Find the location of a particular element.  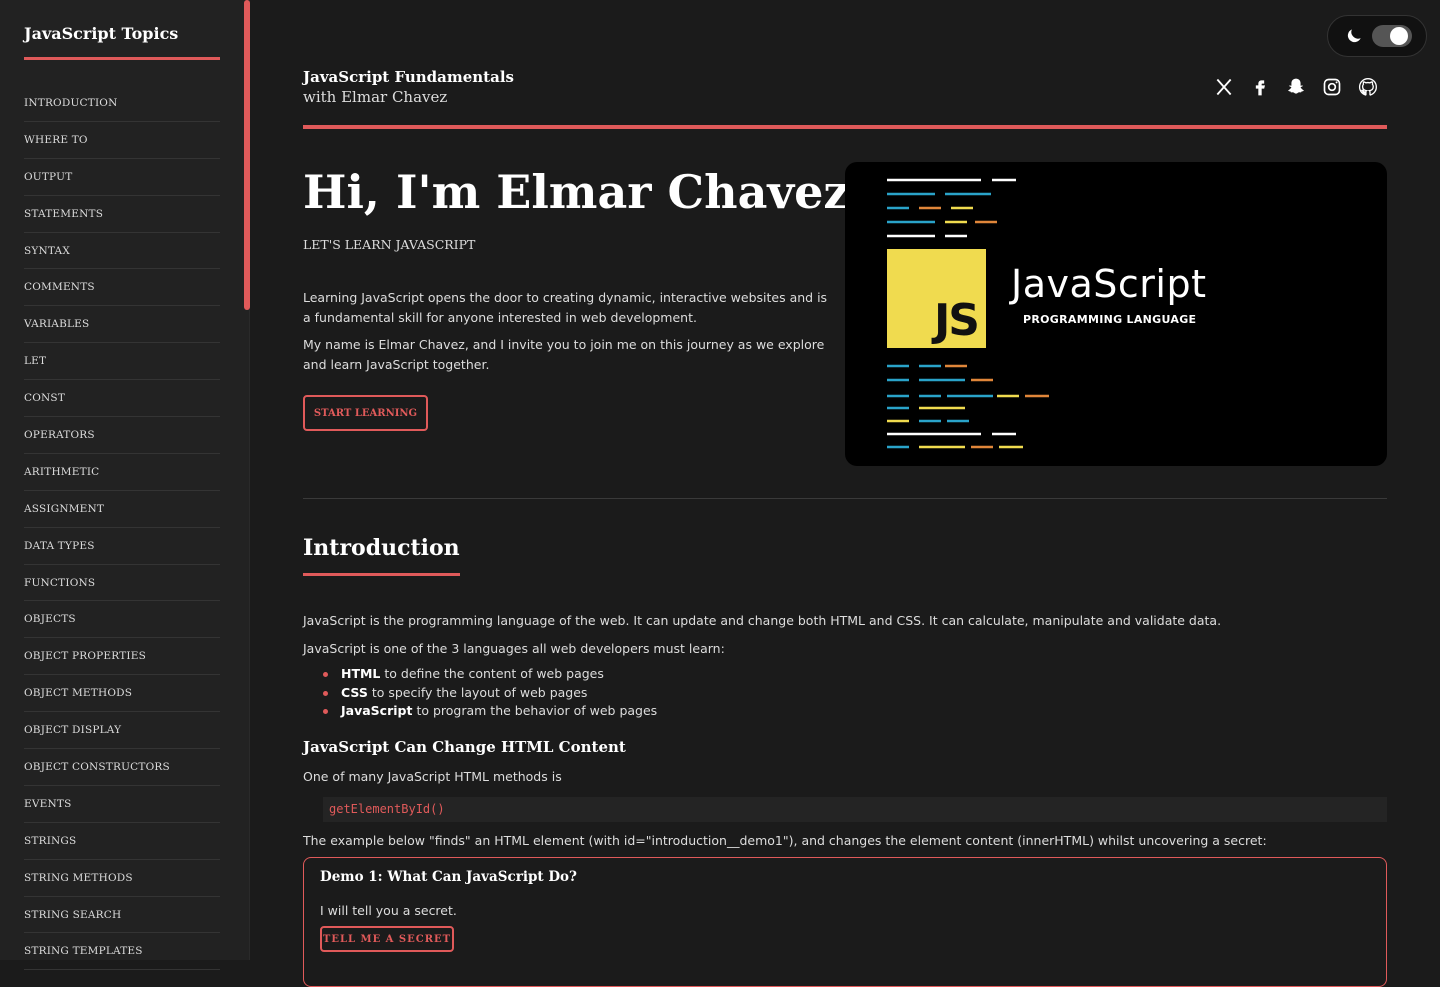

sidebar-item-output: OUTPUT is located at coordinates (122, 177).